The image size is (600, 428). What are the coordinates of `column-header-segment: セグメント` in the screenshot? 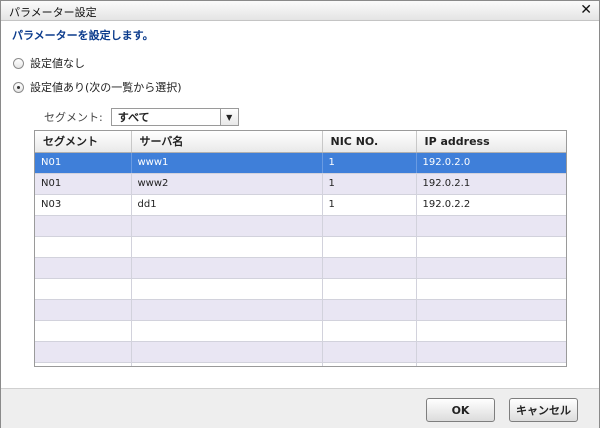 It's located at (83, 142).